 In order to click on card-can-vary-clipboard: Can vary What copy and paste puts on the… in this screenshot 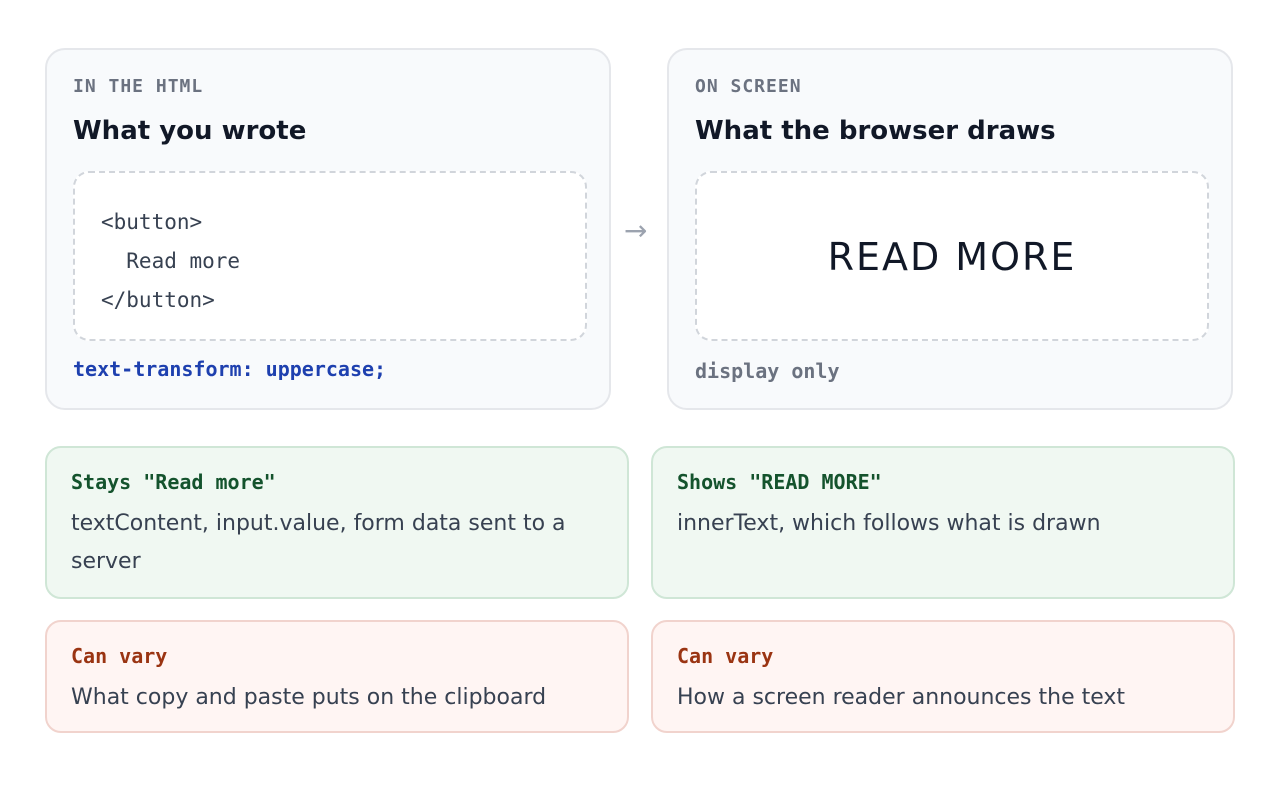, I will do `click(337, 676)`.